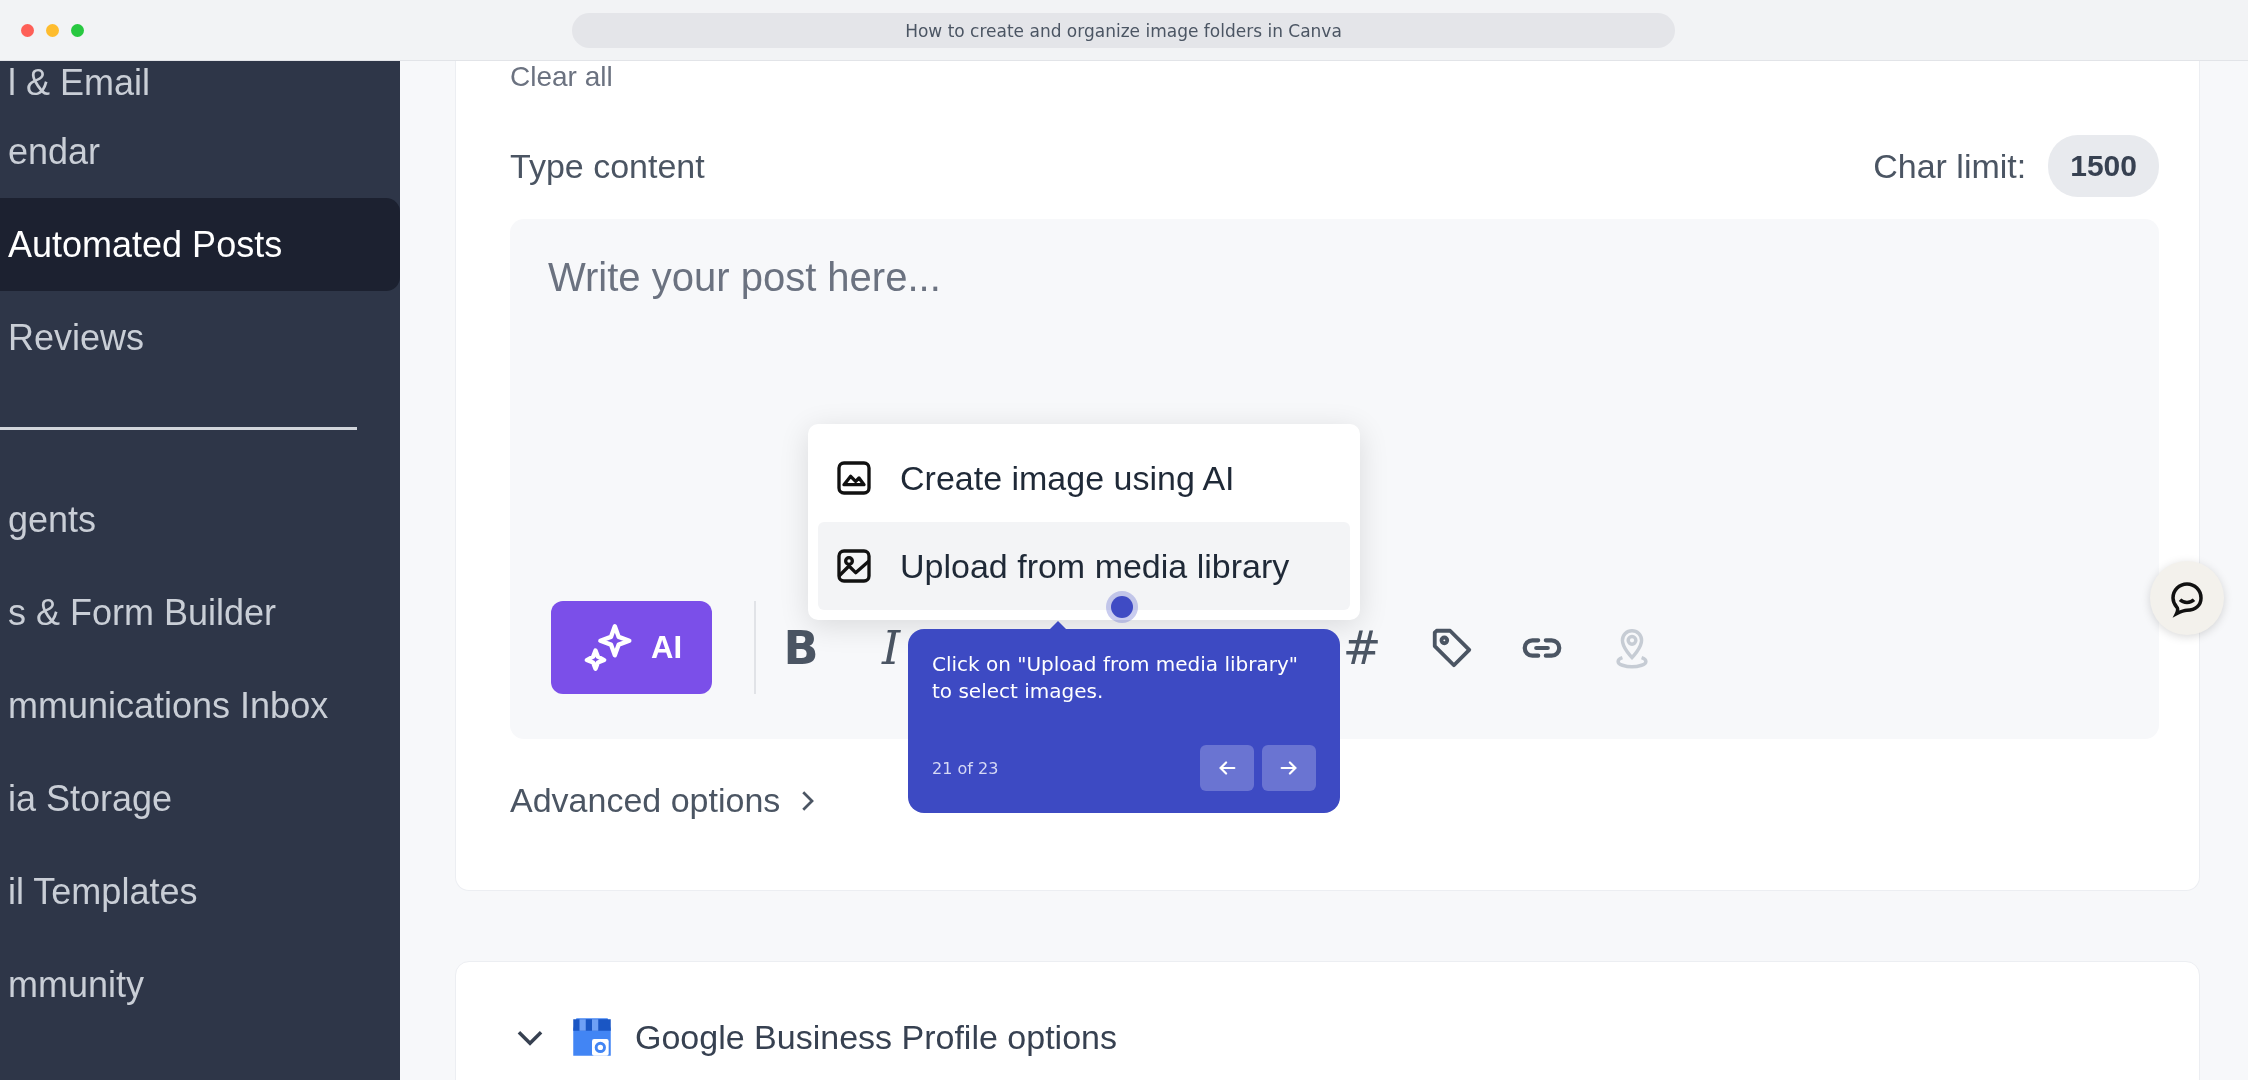  Describe the element at coordinates (607, 166) in the screenshot. I see `type-content-label: Type content` at that location.